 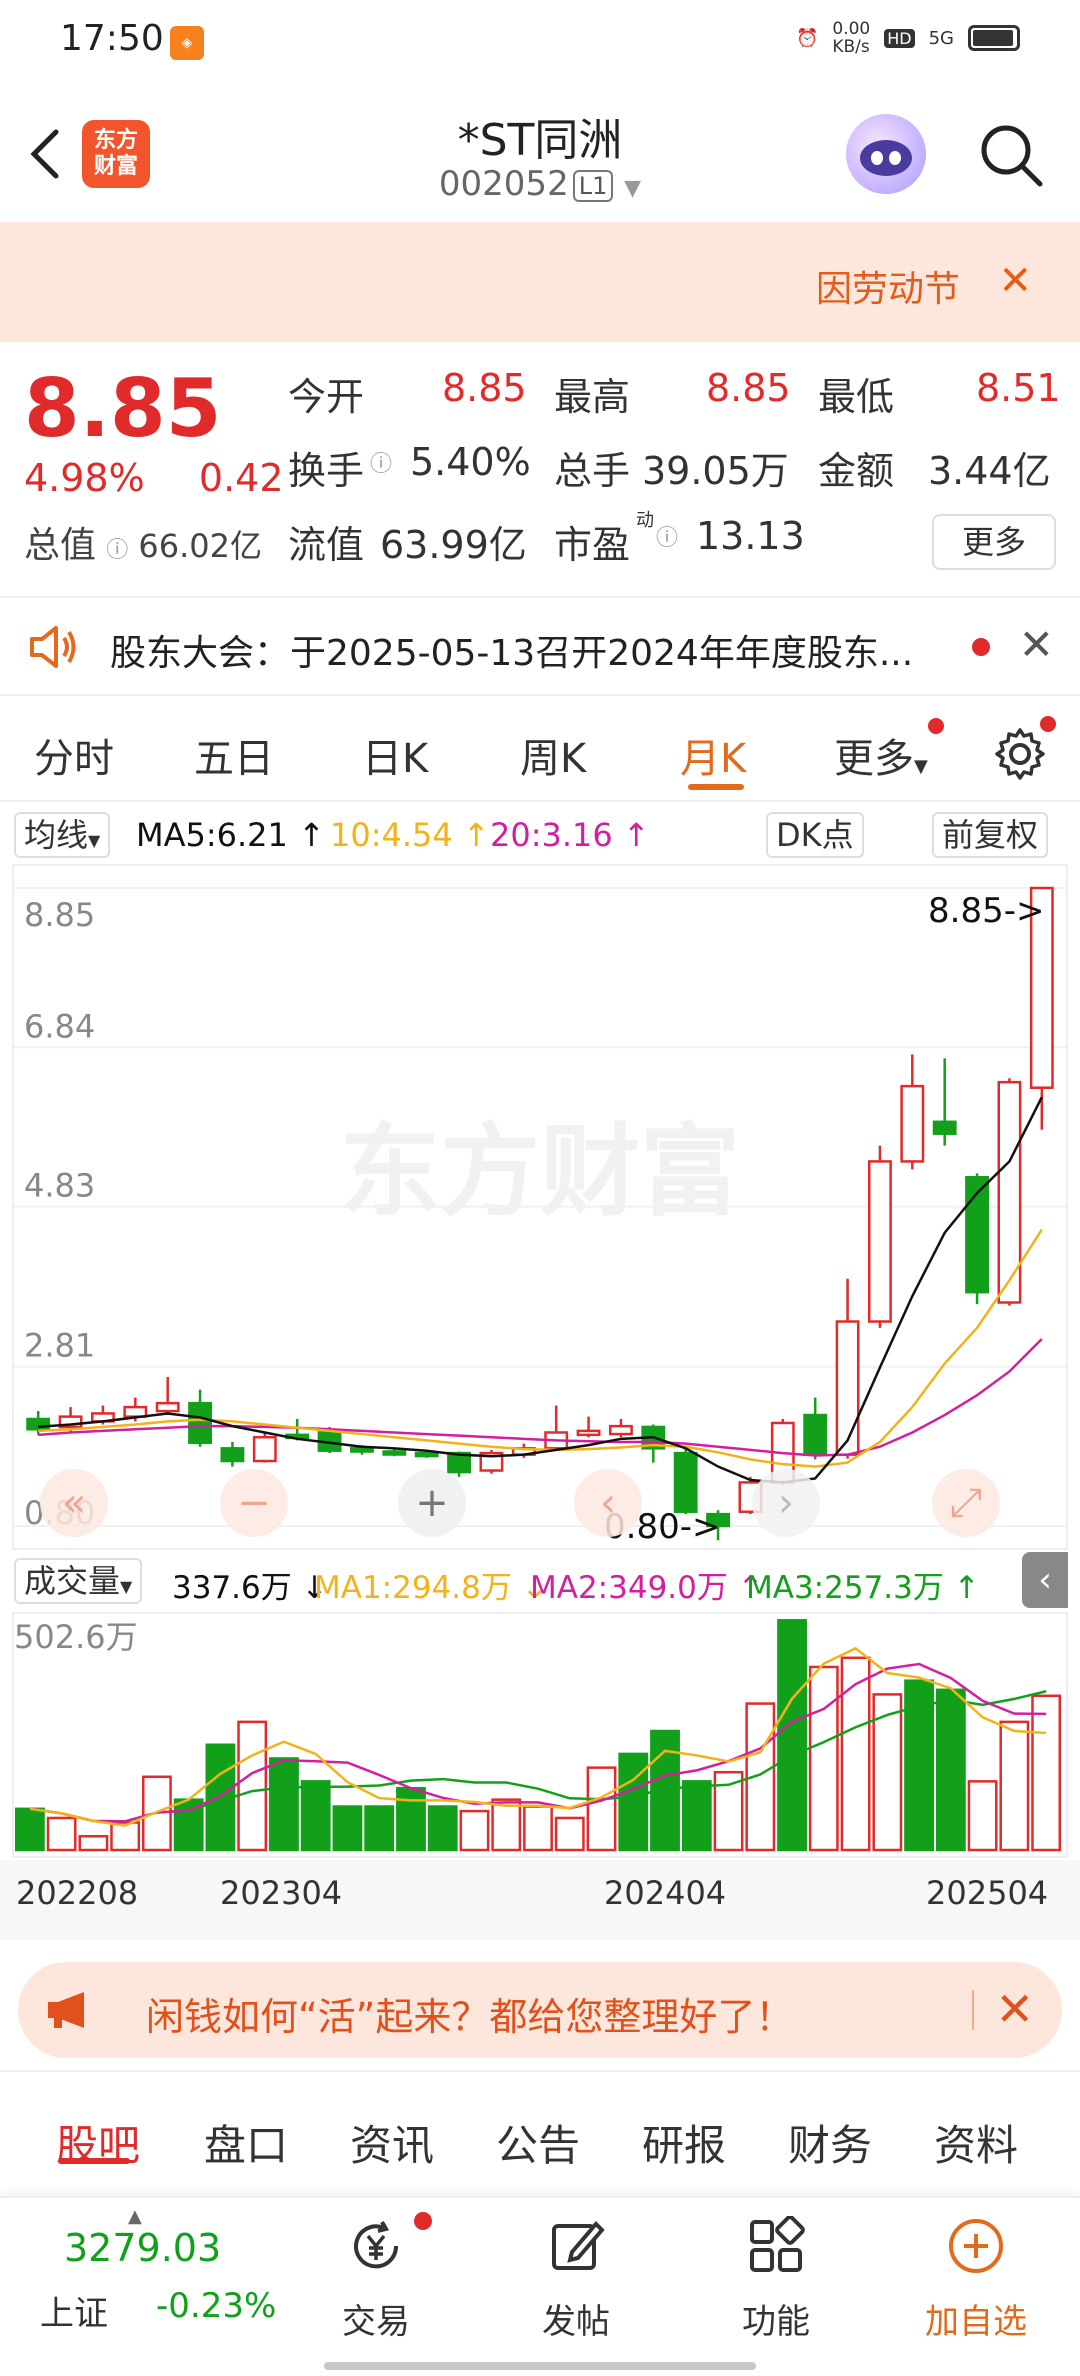 What do you see at coordinates (1011, 155) in the screenshot?
I see `search-button` at bounding box center [1011, 155].